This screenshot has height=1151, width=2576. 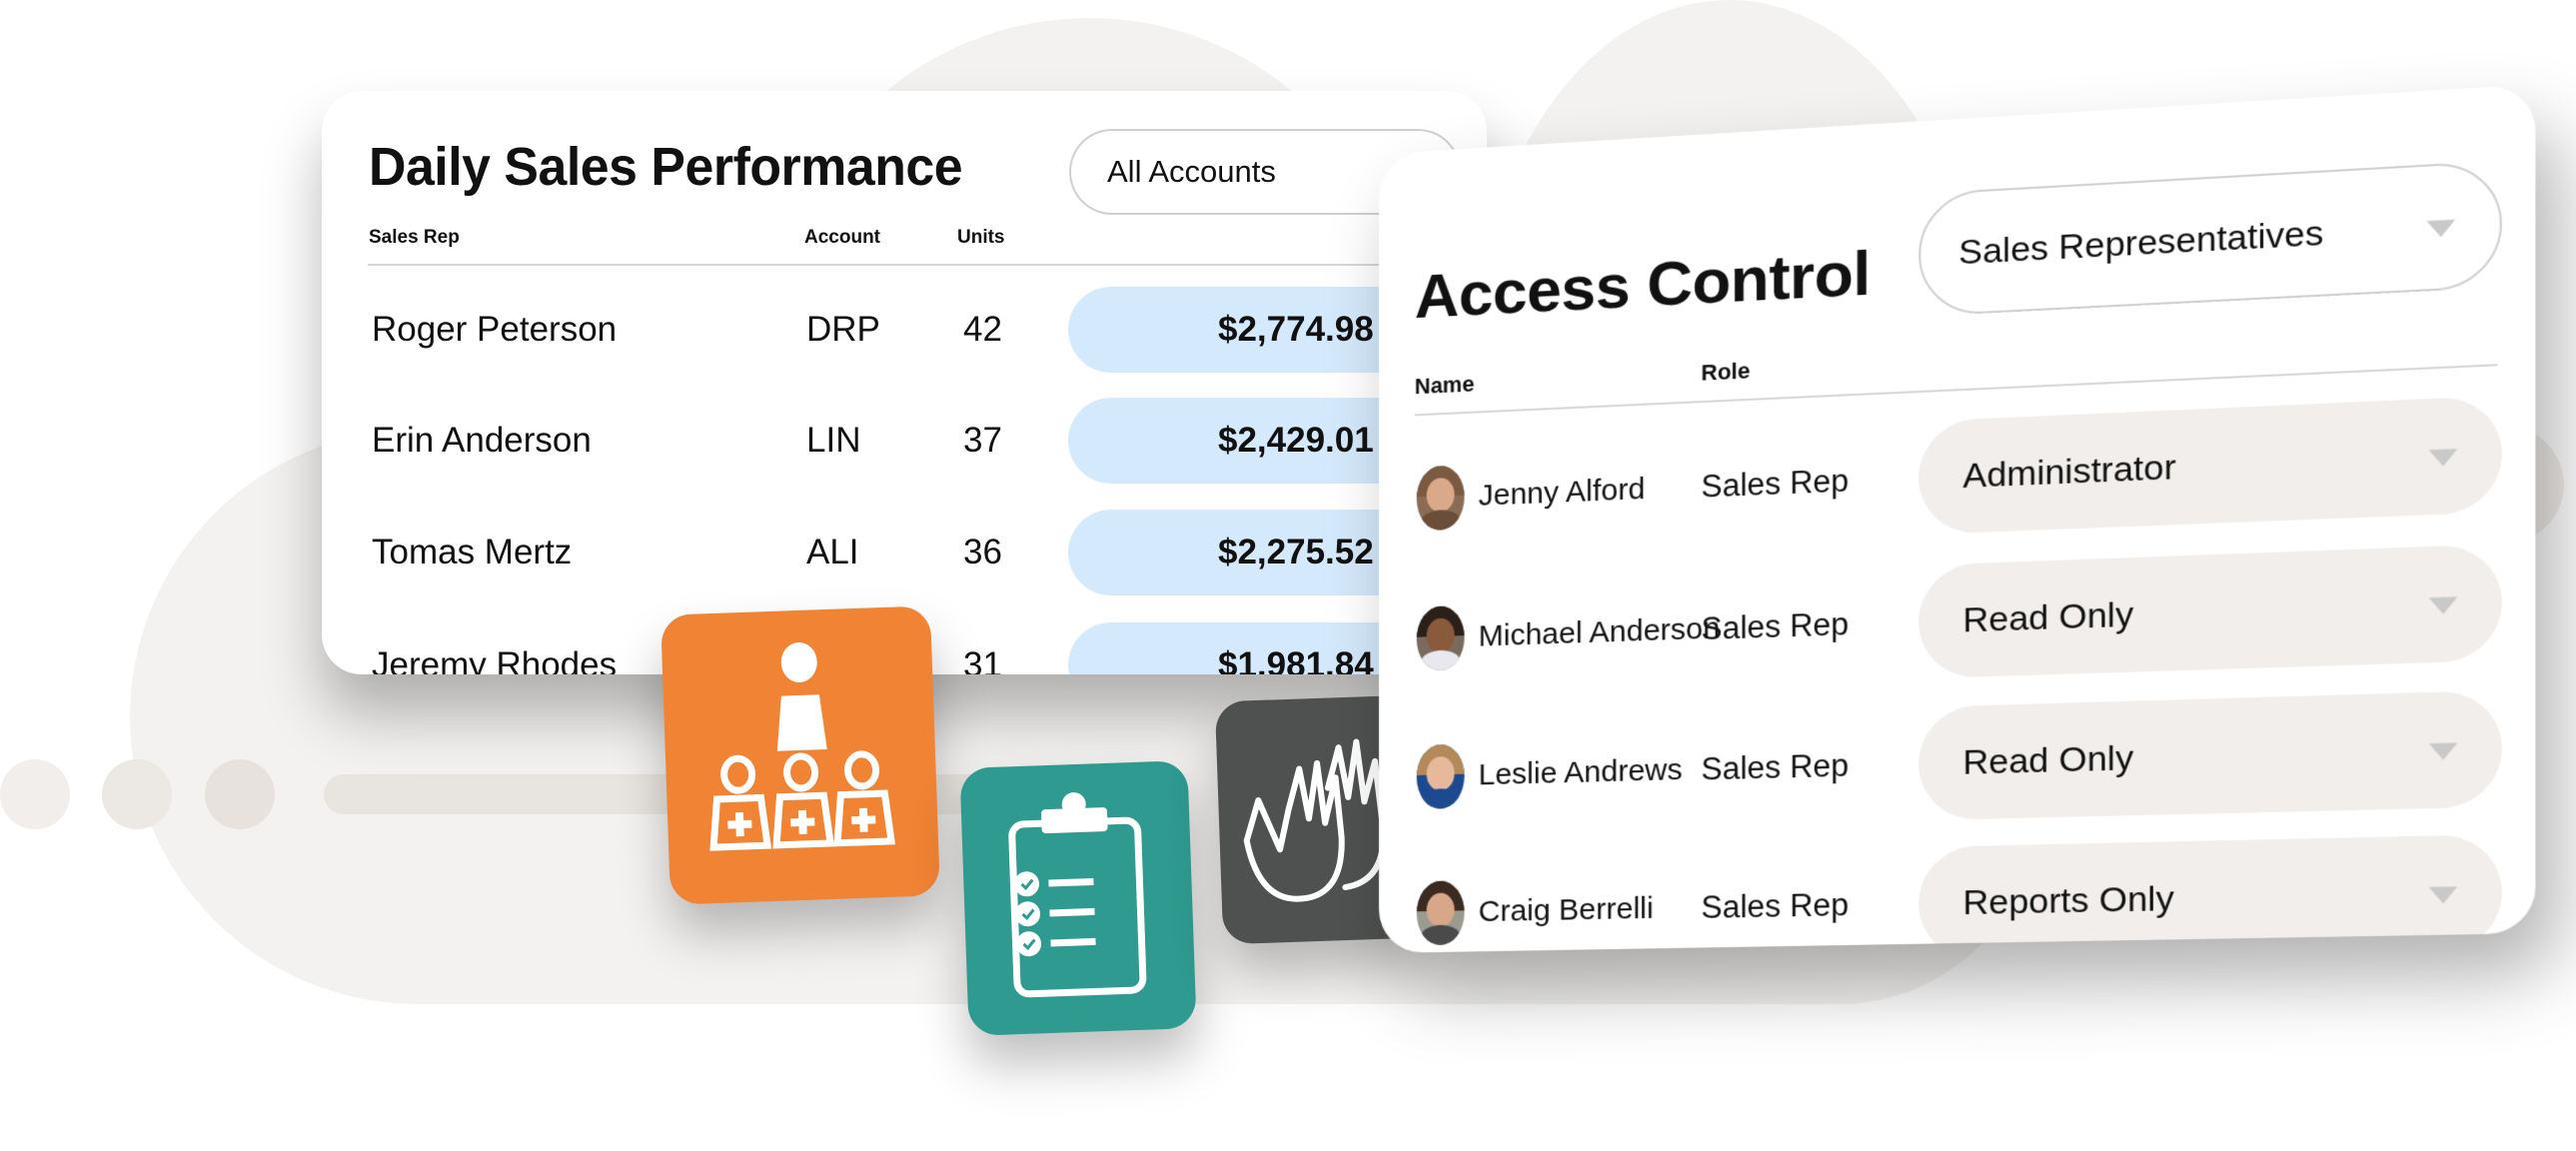 I want to click on checklist-tile, so click(x=1078, y=898).